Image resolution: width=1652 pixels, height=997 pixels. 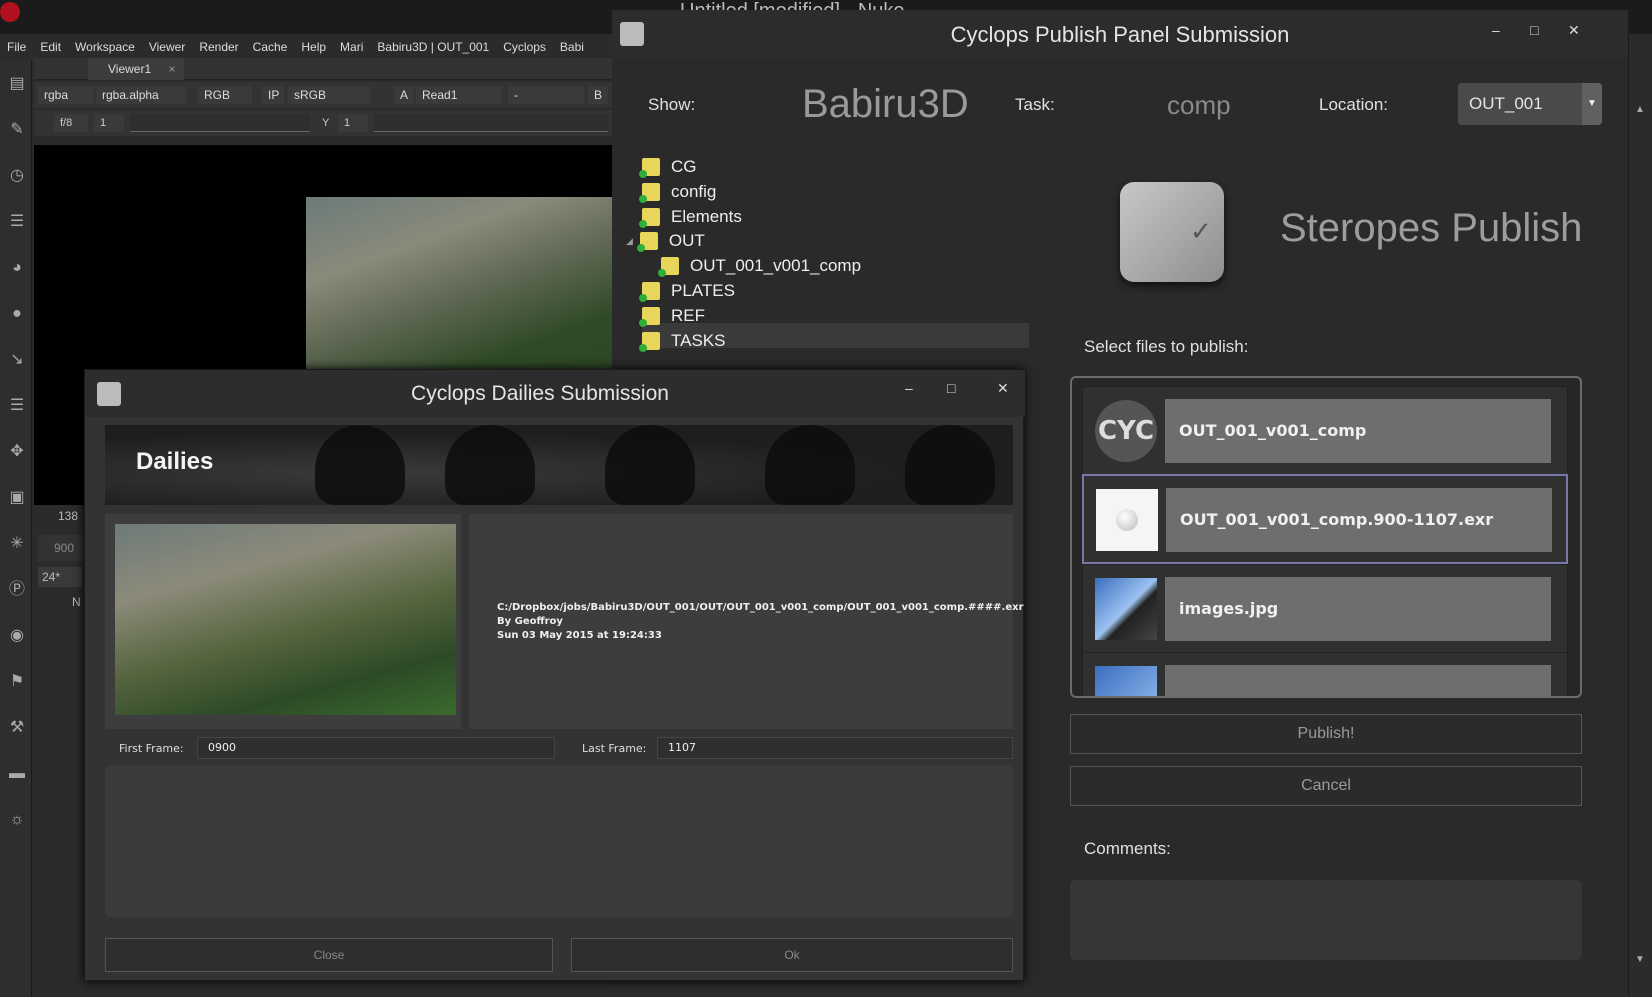 What do you see at coordinates (1592, 104) in the screenshot?
I see `chevron-down-icon: ▼` at bounding box center [1592, 104].